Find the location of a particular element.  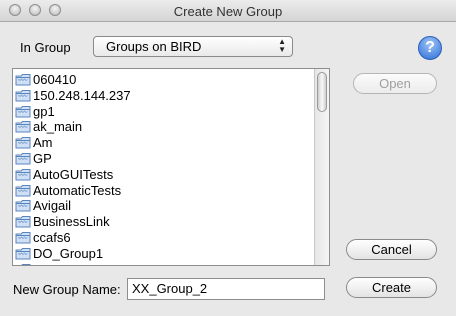

list-item-label: 060410 is located at coordinates (55, 79).